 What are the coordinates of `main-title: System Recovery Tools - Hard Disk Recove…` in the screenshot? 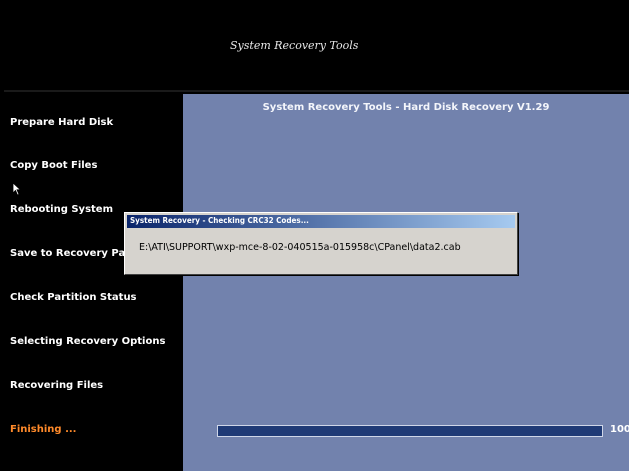 It's located at (406, 107).